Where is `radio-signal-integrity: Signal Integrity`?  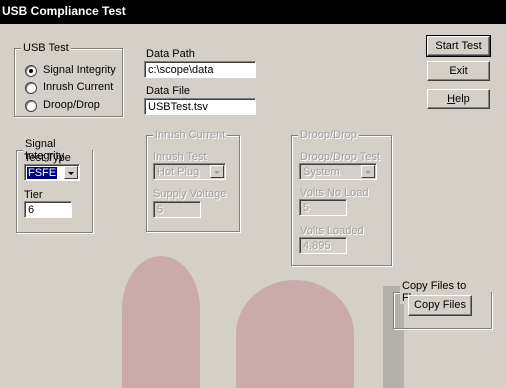
radio-signal-integrity: Signal Integrity is located at coordinates (73, 71).